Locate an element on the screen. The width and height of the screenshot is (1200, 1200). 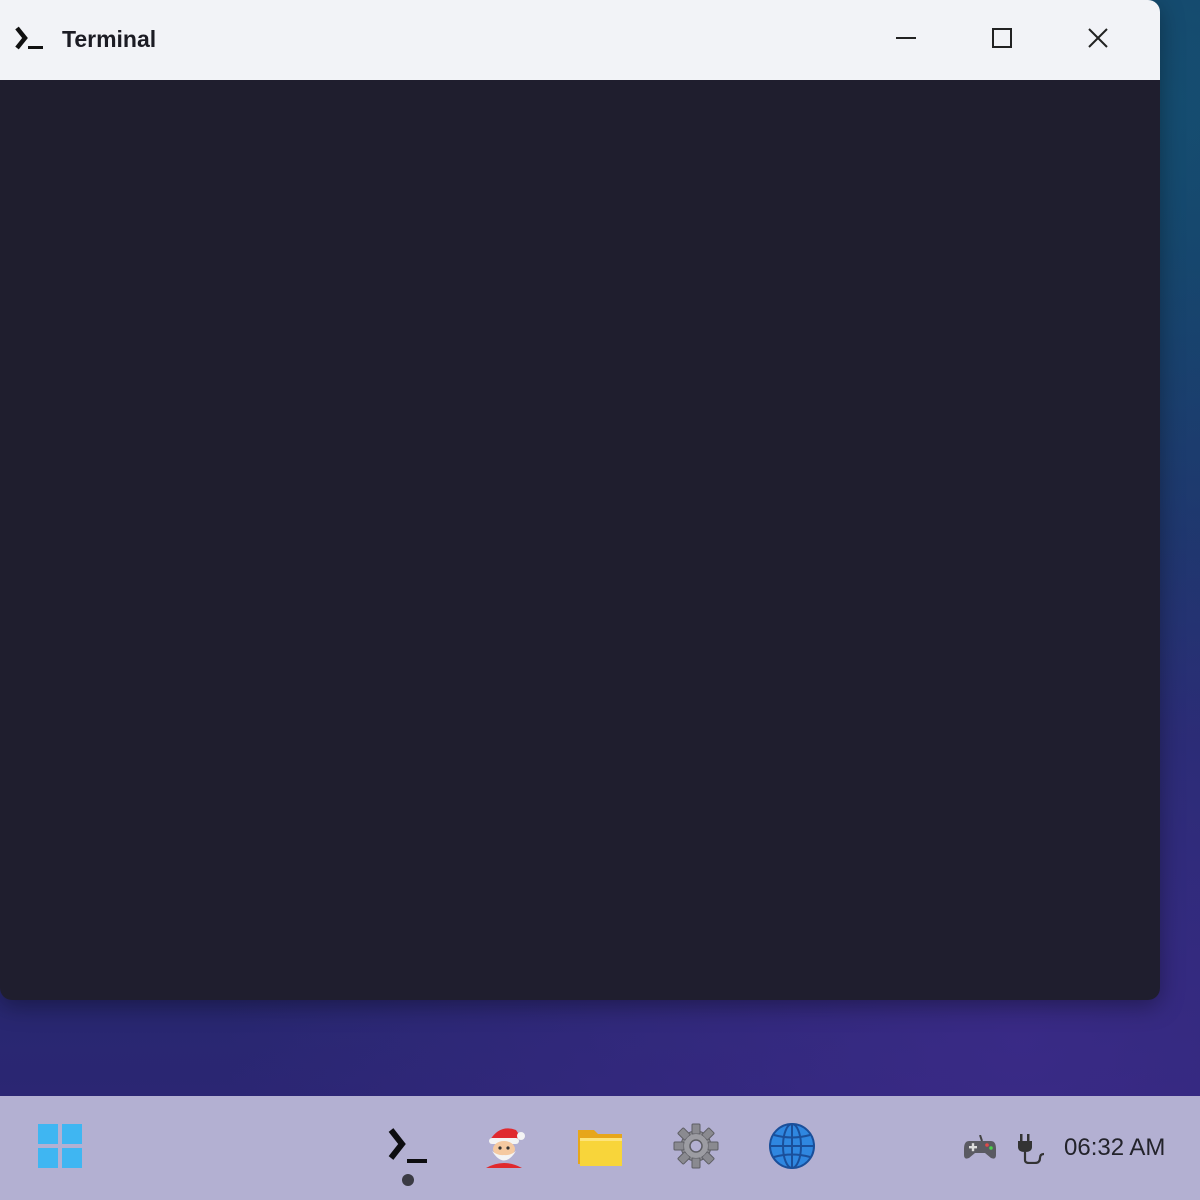
gamepad-icon is located at coordinates (980, 1150).